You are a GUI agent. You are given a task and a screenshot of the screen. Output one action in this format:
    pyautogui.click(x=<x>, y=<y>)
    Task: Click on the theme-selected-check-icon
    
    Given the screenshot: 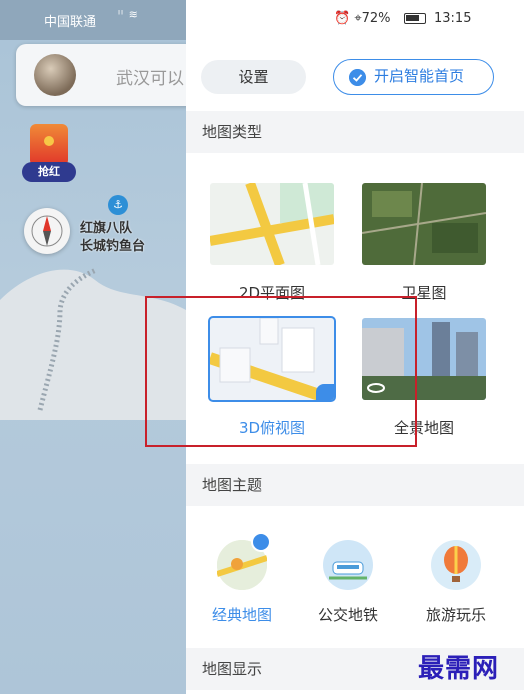 What is the action you would take?
    pyautogui.click(x=261, y=542)
    